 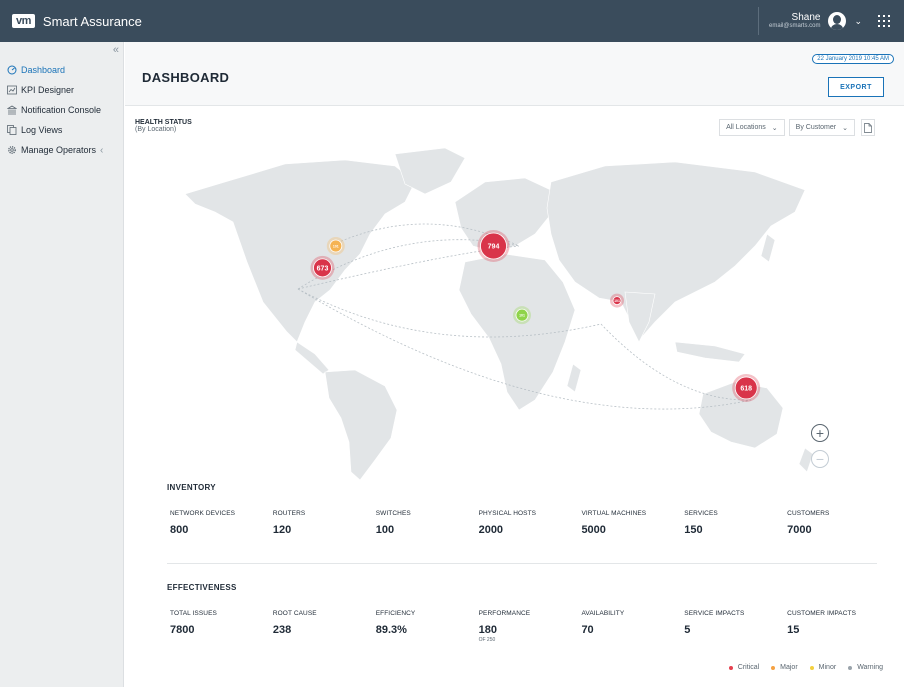 I want to click on metric-value: 7800, so click(x=182, y=630).